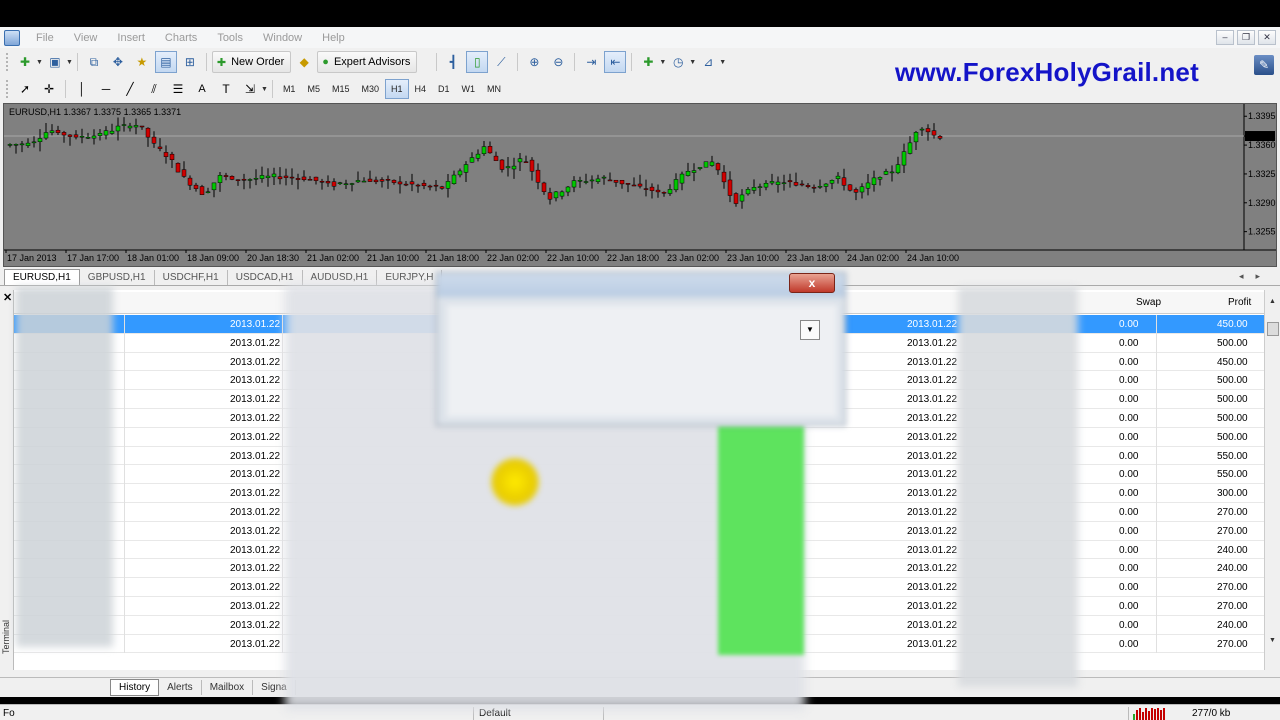  Describe the element at coordinates (932, 418) in the screenshot. I see `close-time-cell: 2013.01.22` at that location.